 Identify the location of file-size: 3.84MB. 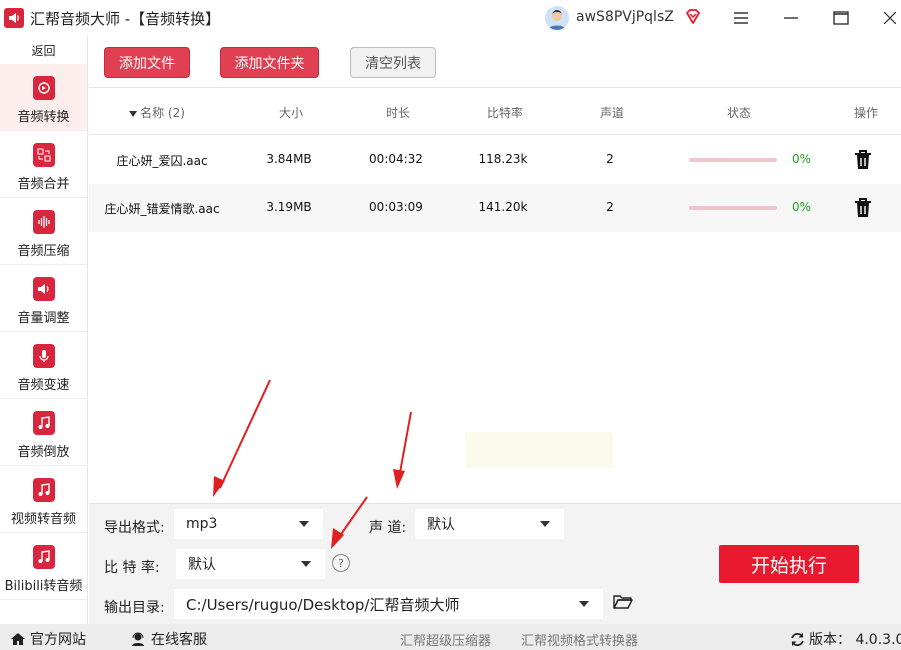
(289, 159).